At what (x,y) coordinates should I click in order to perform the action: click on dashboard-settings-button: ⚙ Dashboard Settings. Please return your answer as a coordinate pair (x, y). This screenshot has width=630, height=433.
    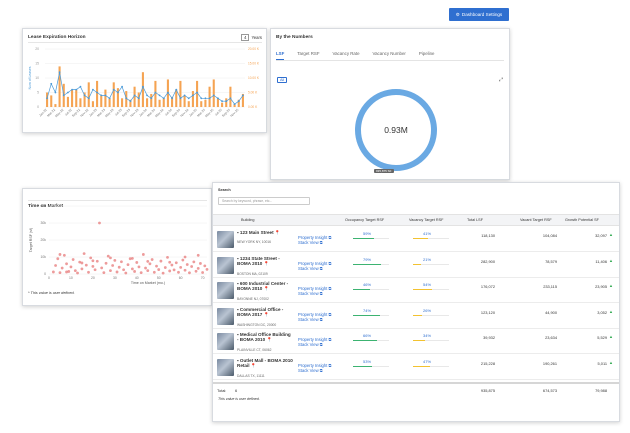
    Looking at the image, I should click on (479, 14).